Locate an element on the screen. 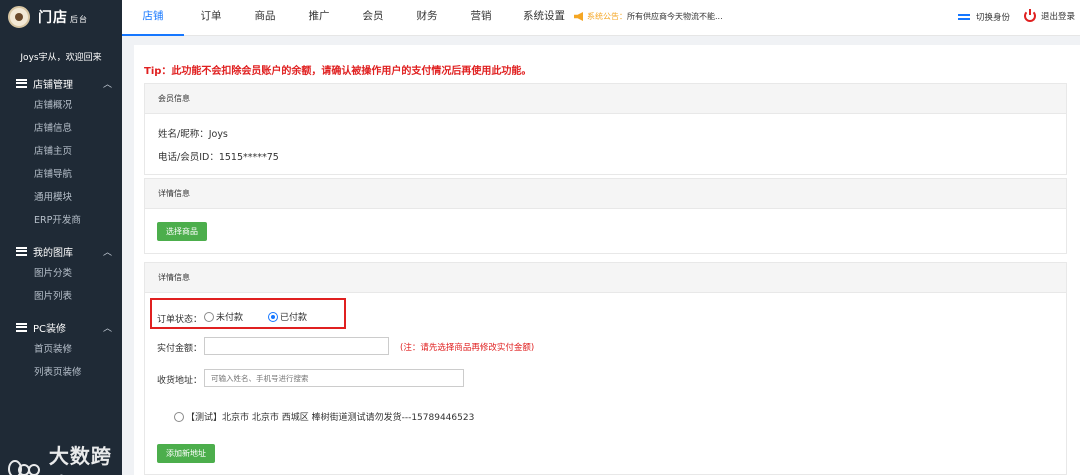 This screenshot has height=475, width=1080. switch-role-button: 切换身份 is located at coordinates (984, 17).